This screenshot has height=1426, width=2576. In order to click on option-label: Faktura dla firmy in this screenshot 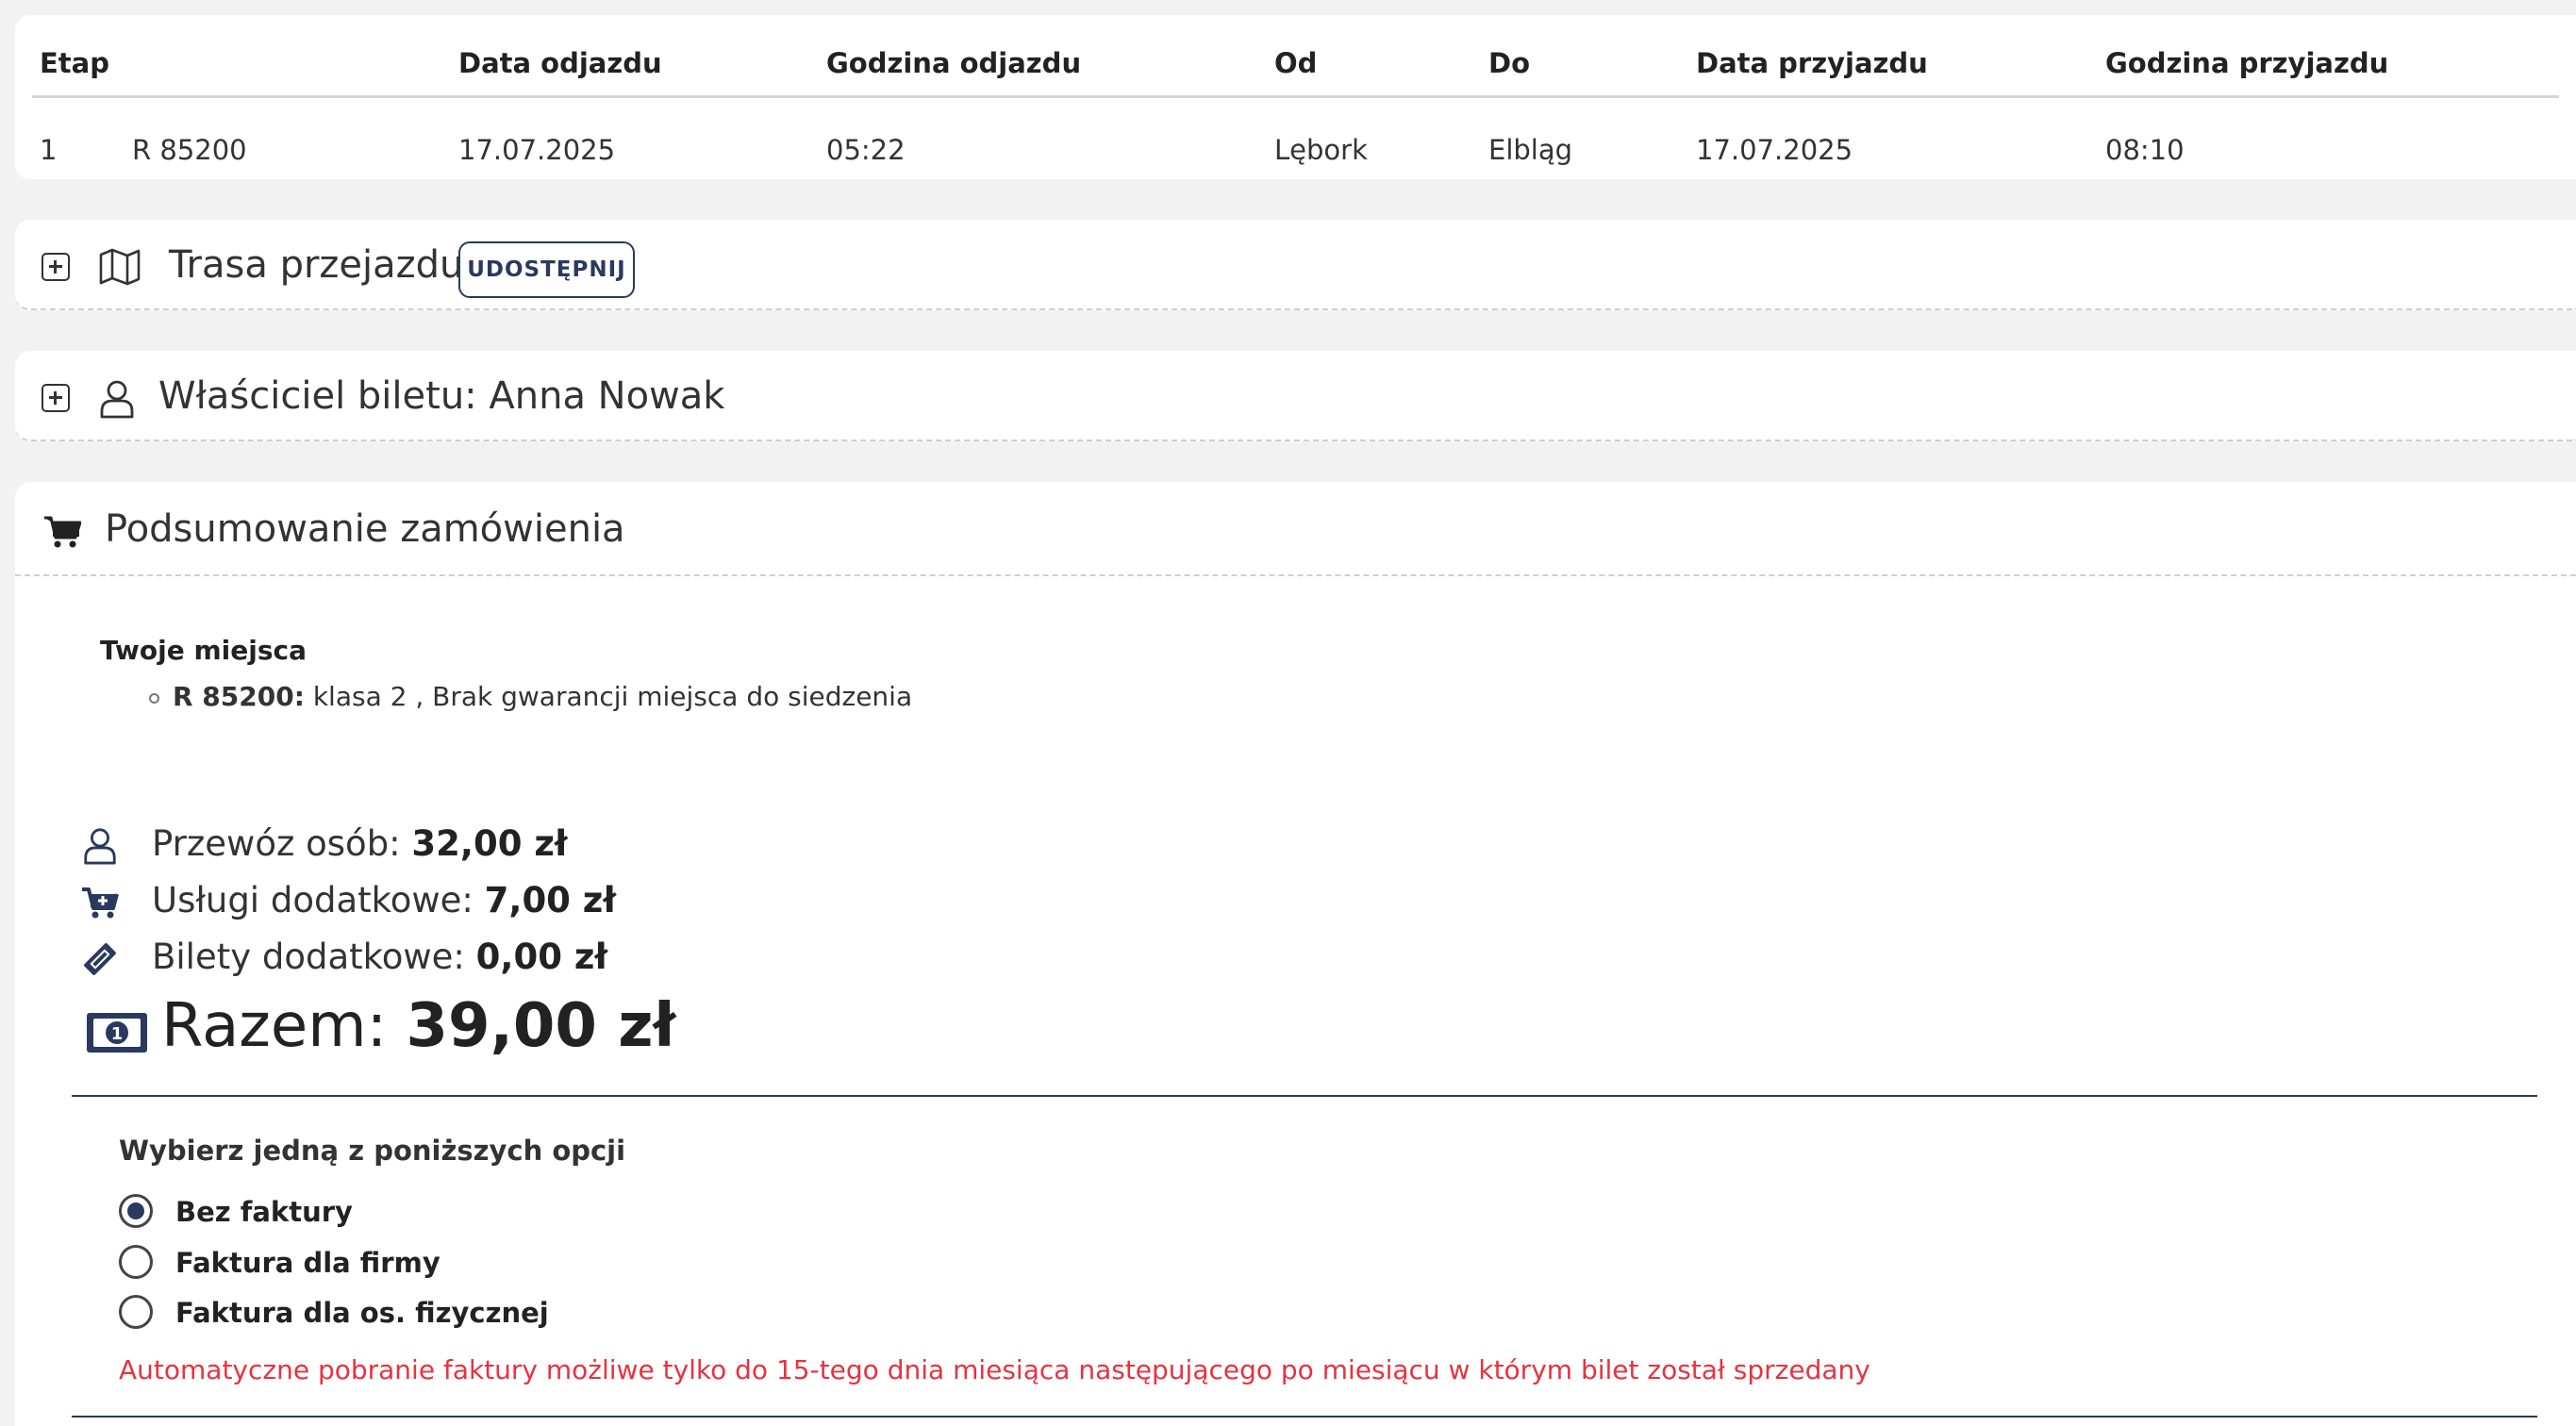, I will do `click(307, 1263)`.